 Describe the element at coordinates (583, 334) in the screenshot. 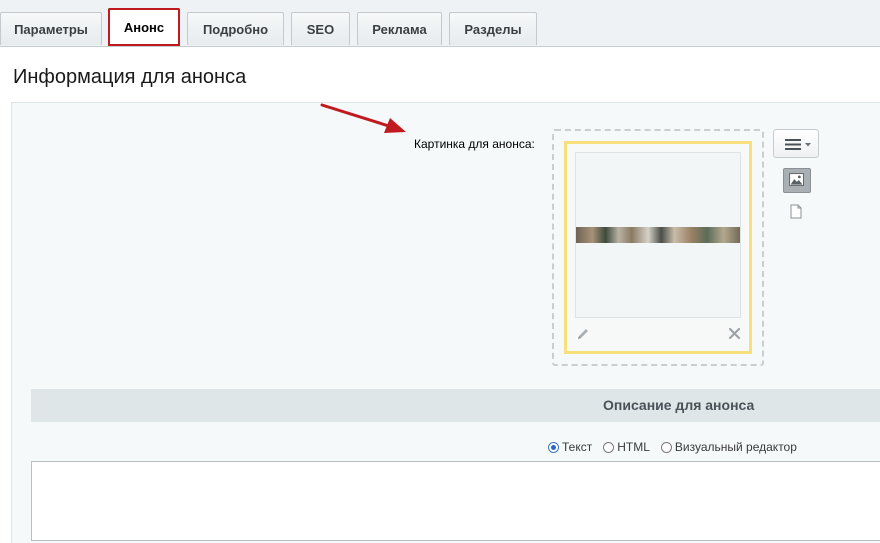

I see `pencil-icon` at that location.